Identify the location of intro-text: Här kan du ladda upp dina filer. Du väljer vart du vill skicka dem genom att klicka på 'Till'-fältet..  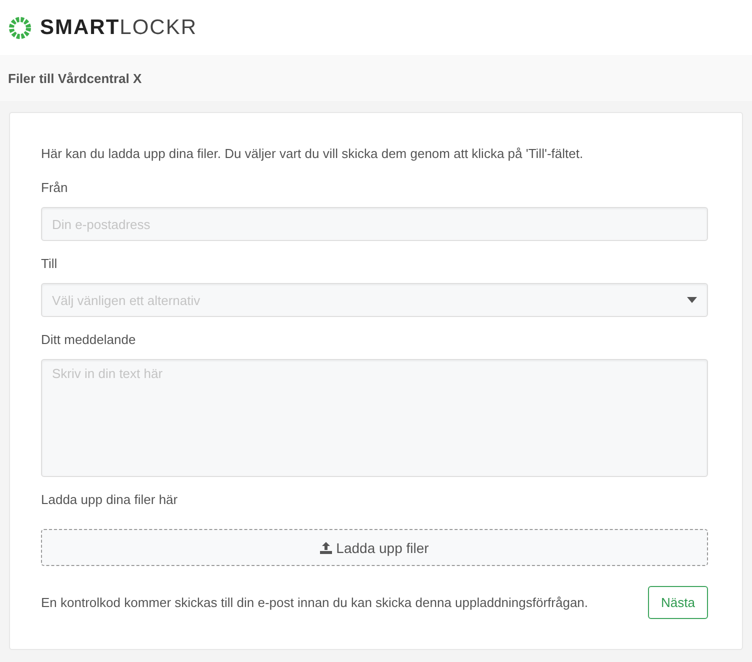
(312, 154).